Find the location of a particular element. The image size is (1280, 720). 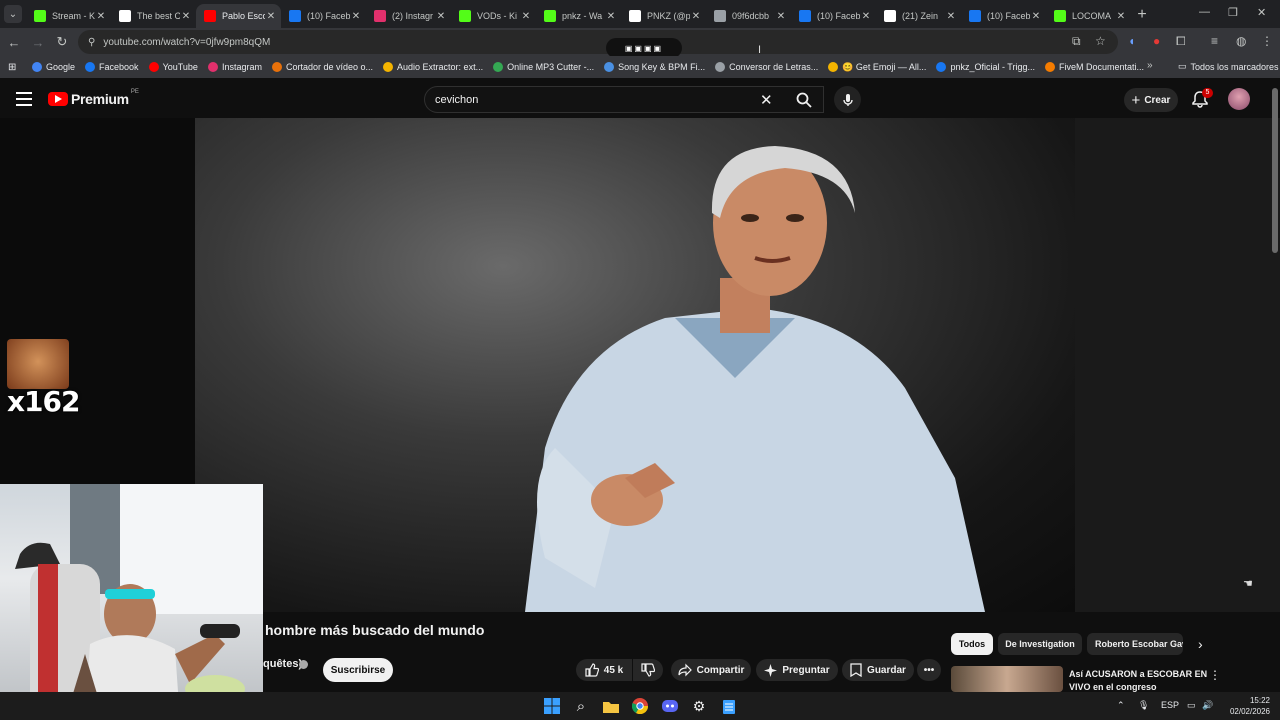

install-app-icon: ⧉ is located at coordinates (1076, 41).